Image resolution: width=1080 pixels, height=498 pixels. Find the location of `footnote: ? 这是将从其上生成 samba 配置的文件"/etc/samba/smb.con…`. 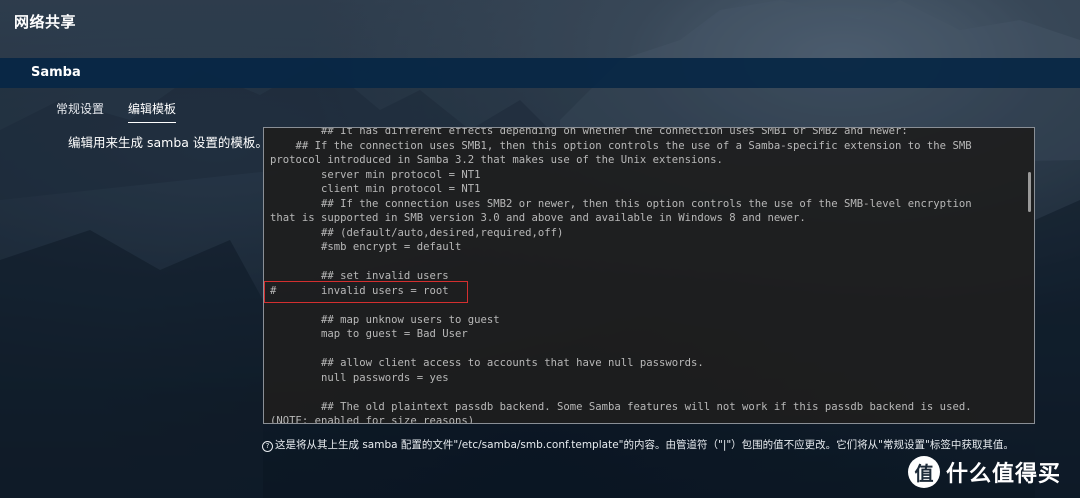

footnote: ? 这是将从其上生成 samba 配置的文件"/etc/samba/smb.con… is located at coordinates (638, 444).